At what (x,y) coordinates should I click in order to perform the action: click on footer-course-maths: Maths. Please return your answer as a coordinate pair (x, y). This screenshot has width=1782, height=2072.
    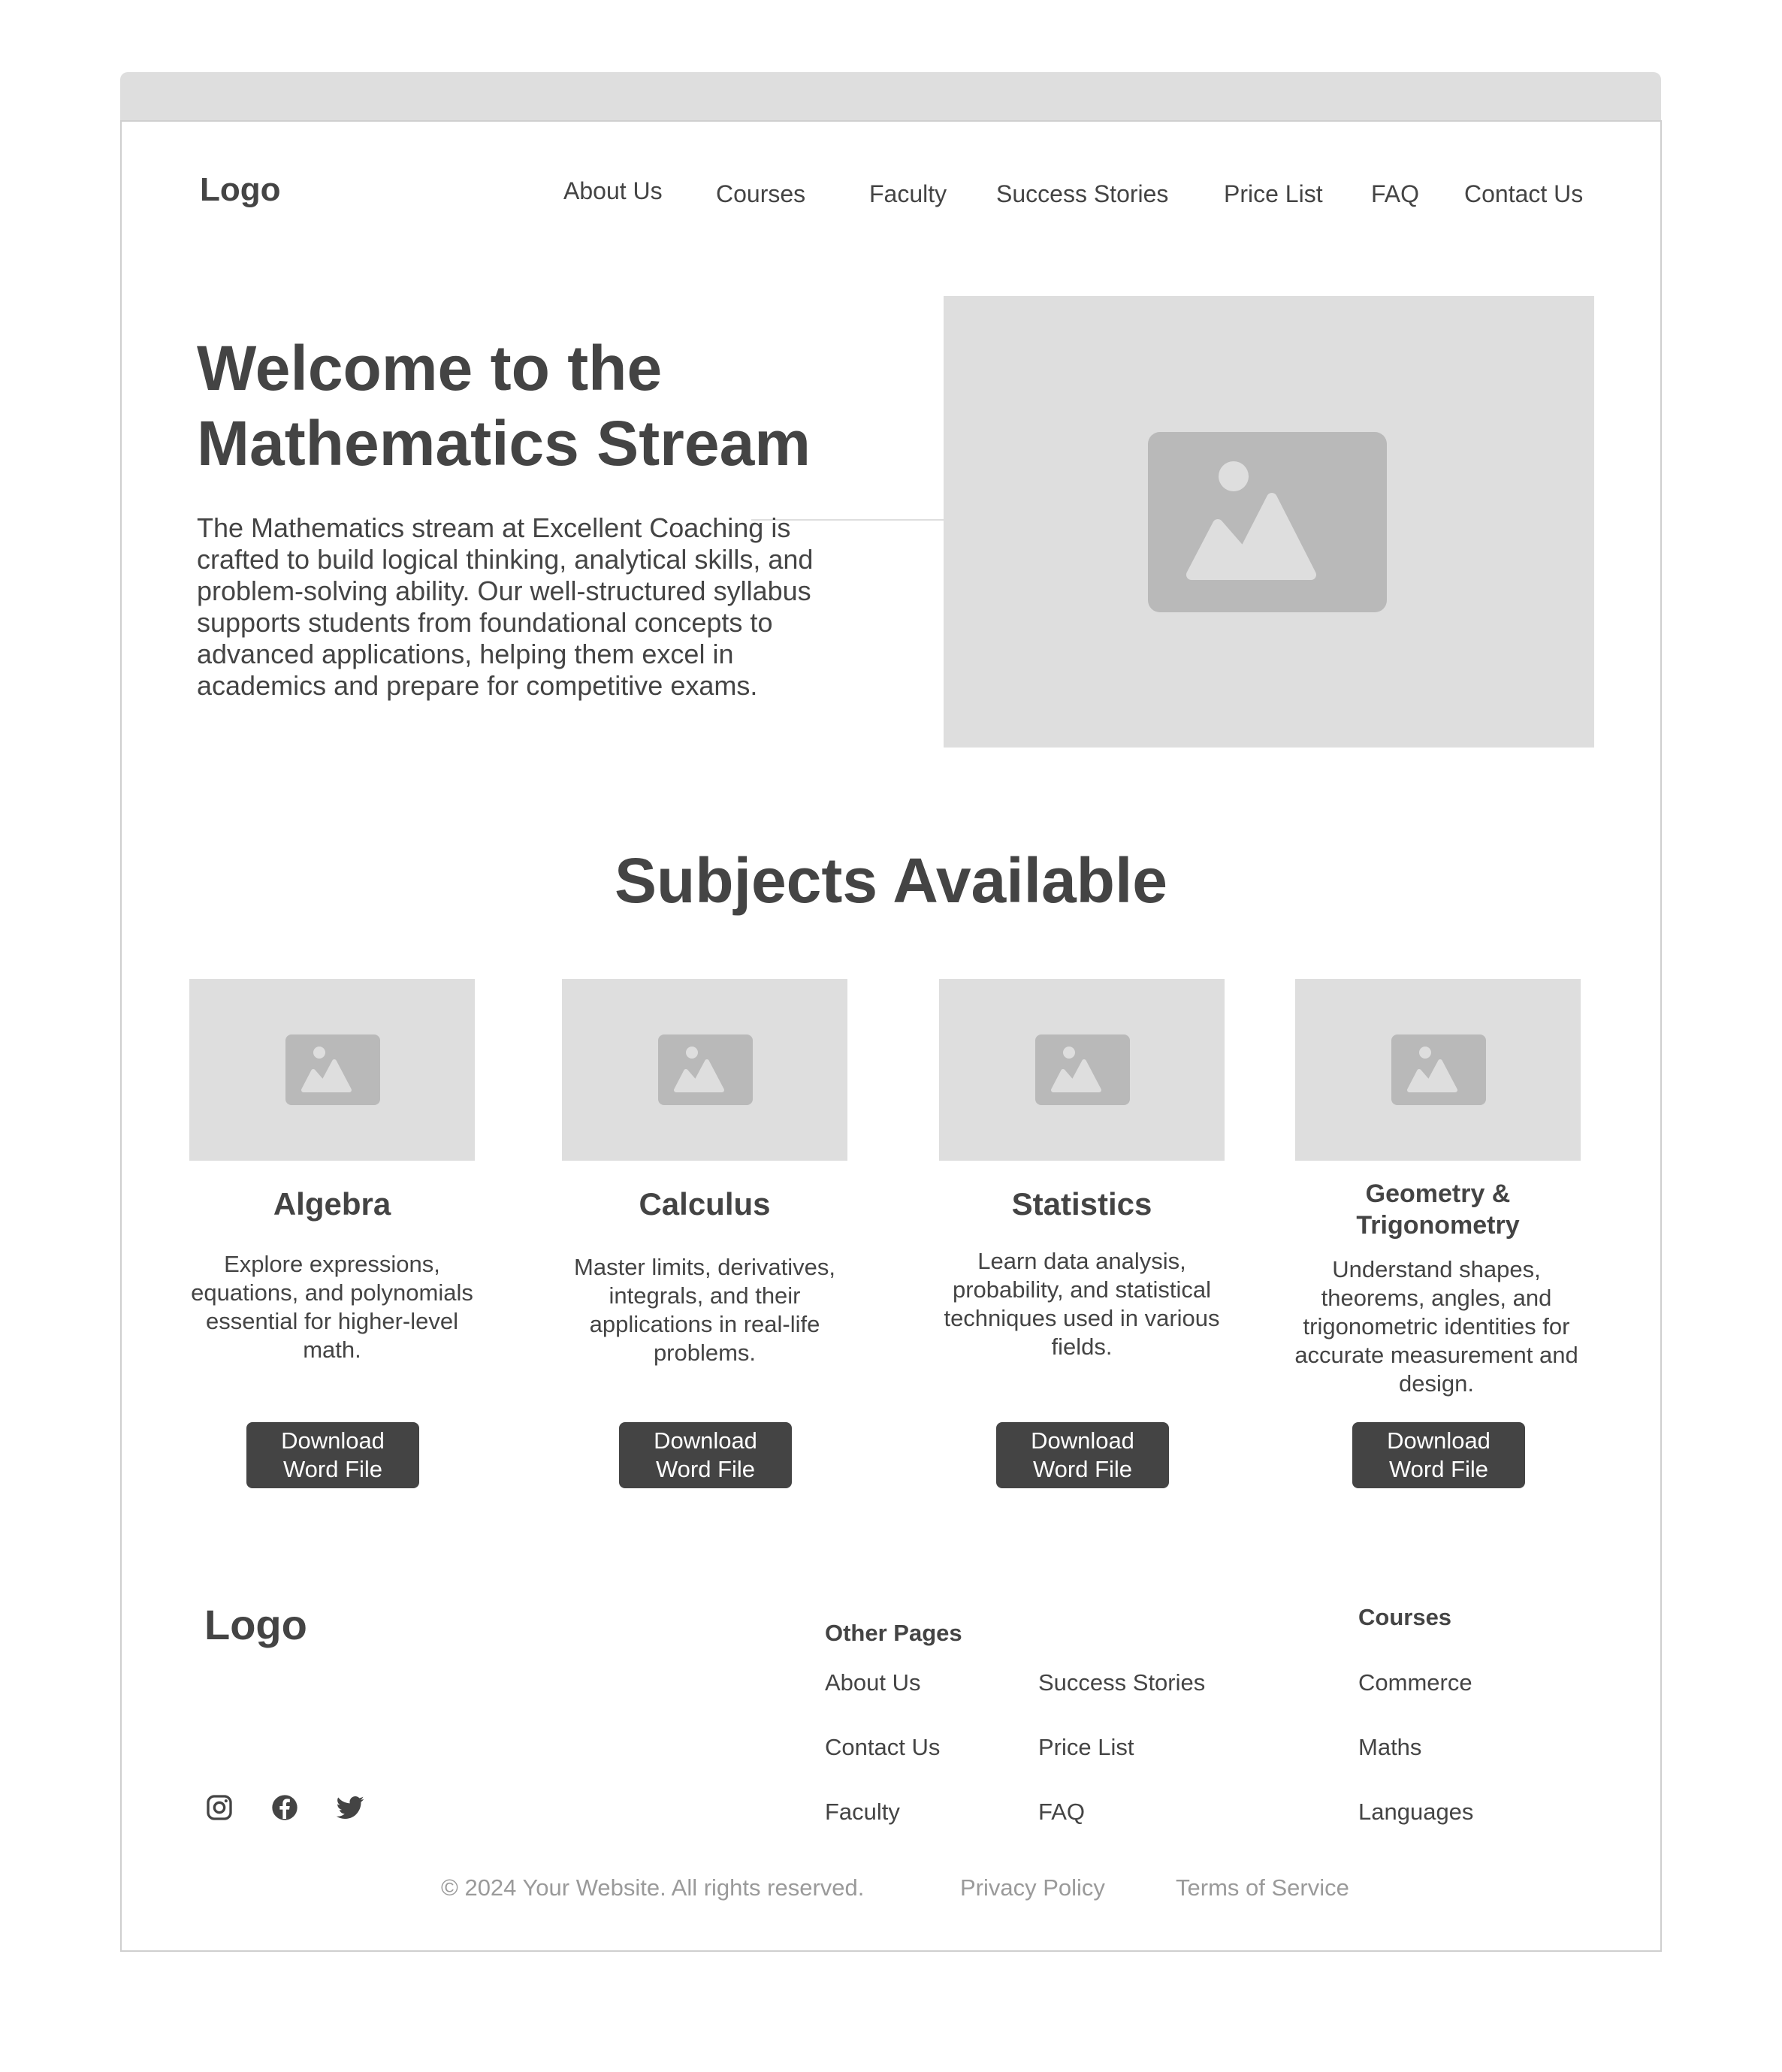
    Looking at the image, I should click on (1389, 1747).